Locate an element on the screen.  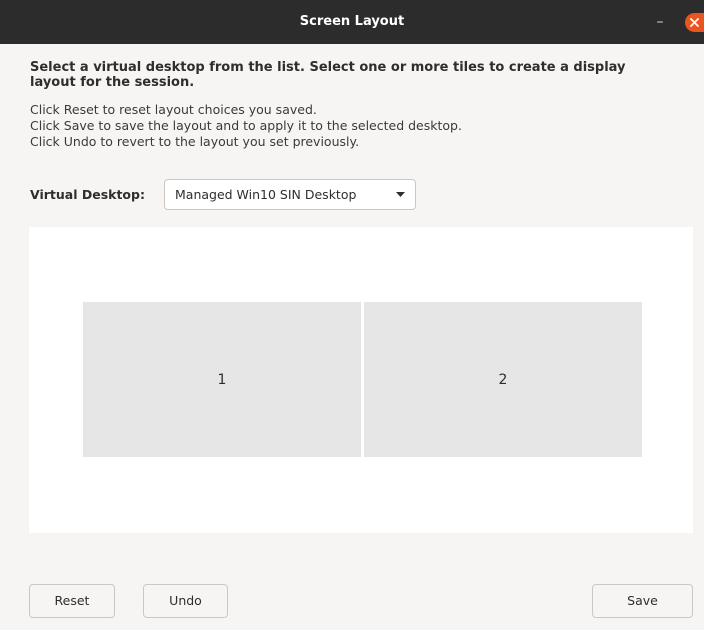
title-bar: Screen Layout – is located at coordinates (352, 22).